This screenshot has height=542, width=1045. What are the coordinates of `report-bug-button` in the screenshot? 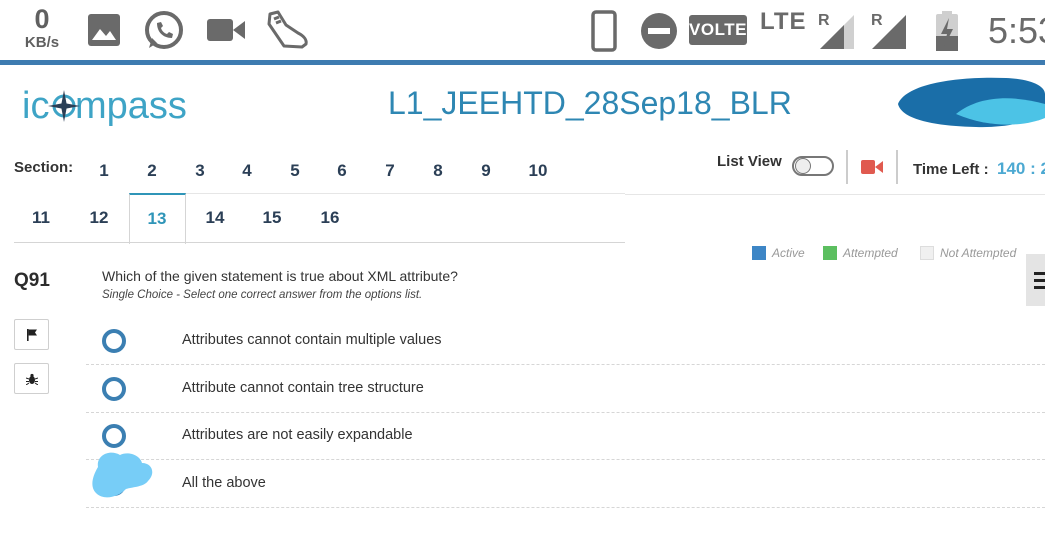 It's located at (31, 378).